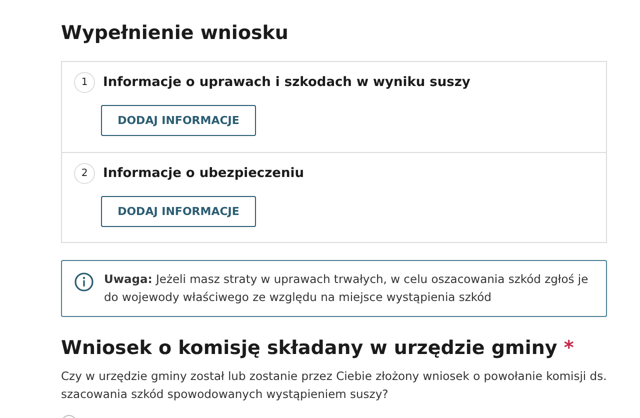 The width and height of the screenshot is (640, 418). What do you see at coordinates (84, 82) in the screenshot?
I see `step-number: 1` at bounding box center [84, 82].